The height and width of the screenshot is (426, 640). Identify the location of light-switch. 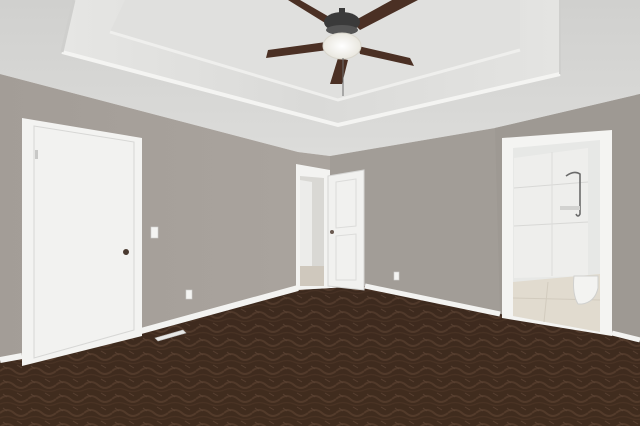
(154, 232).